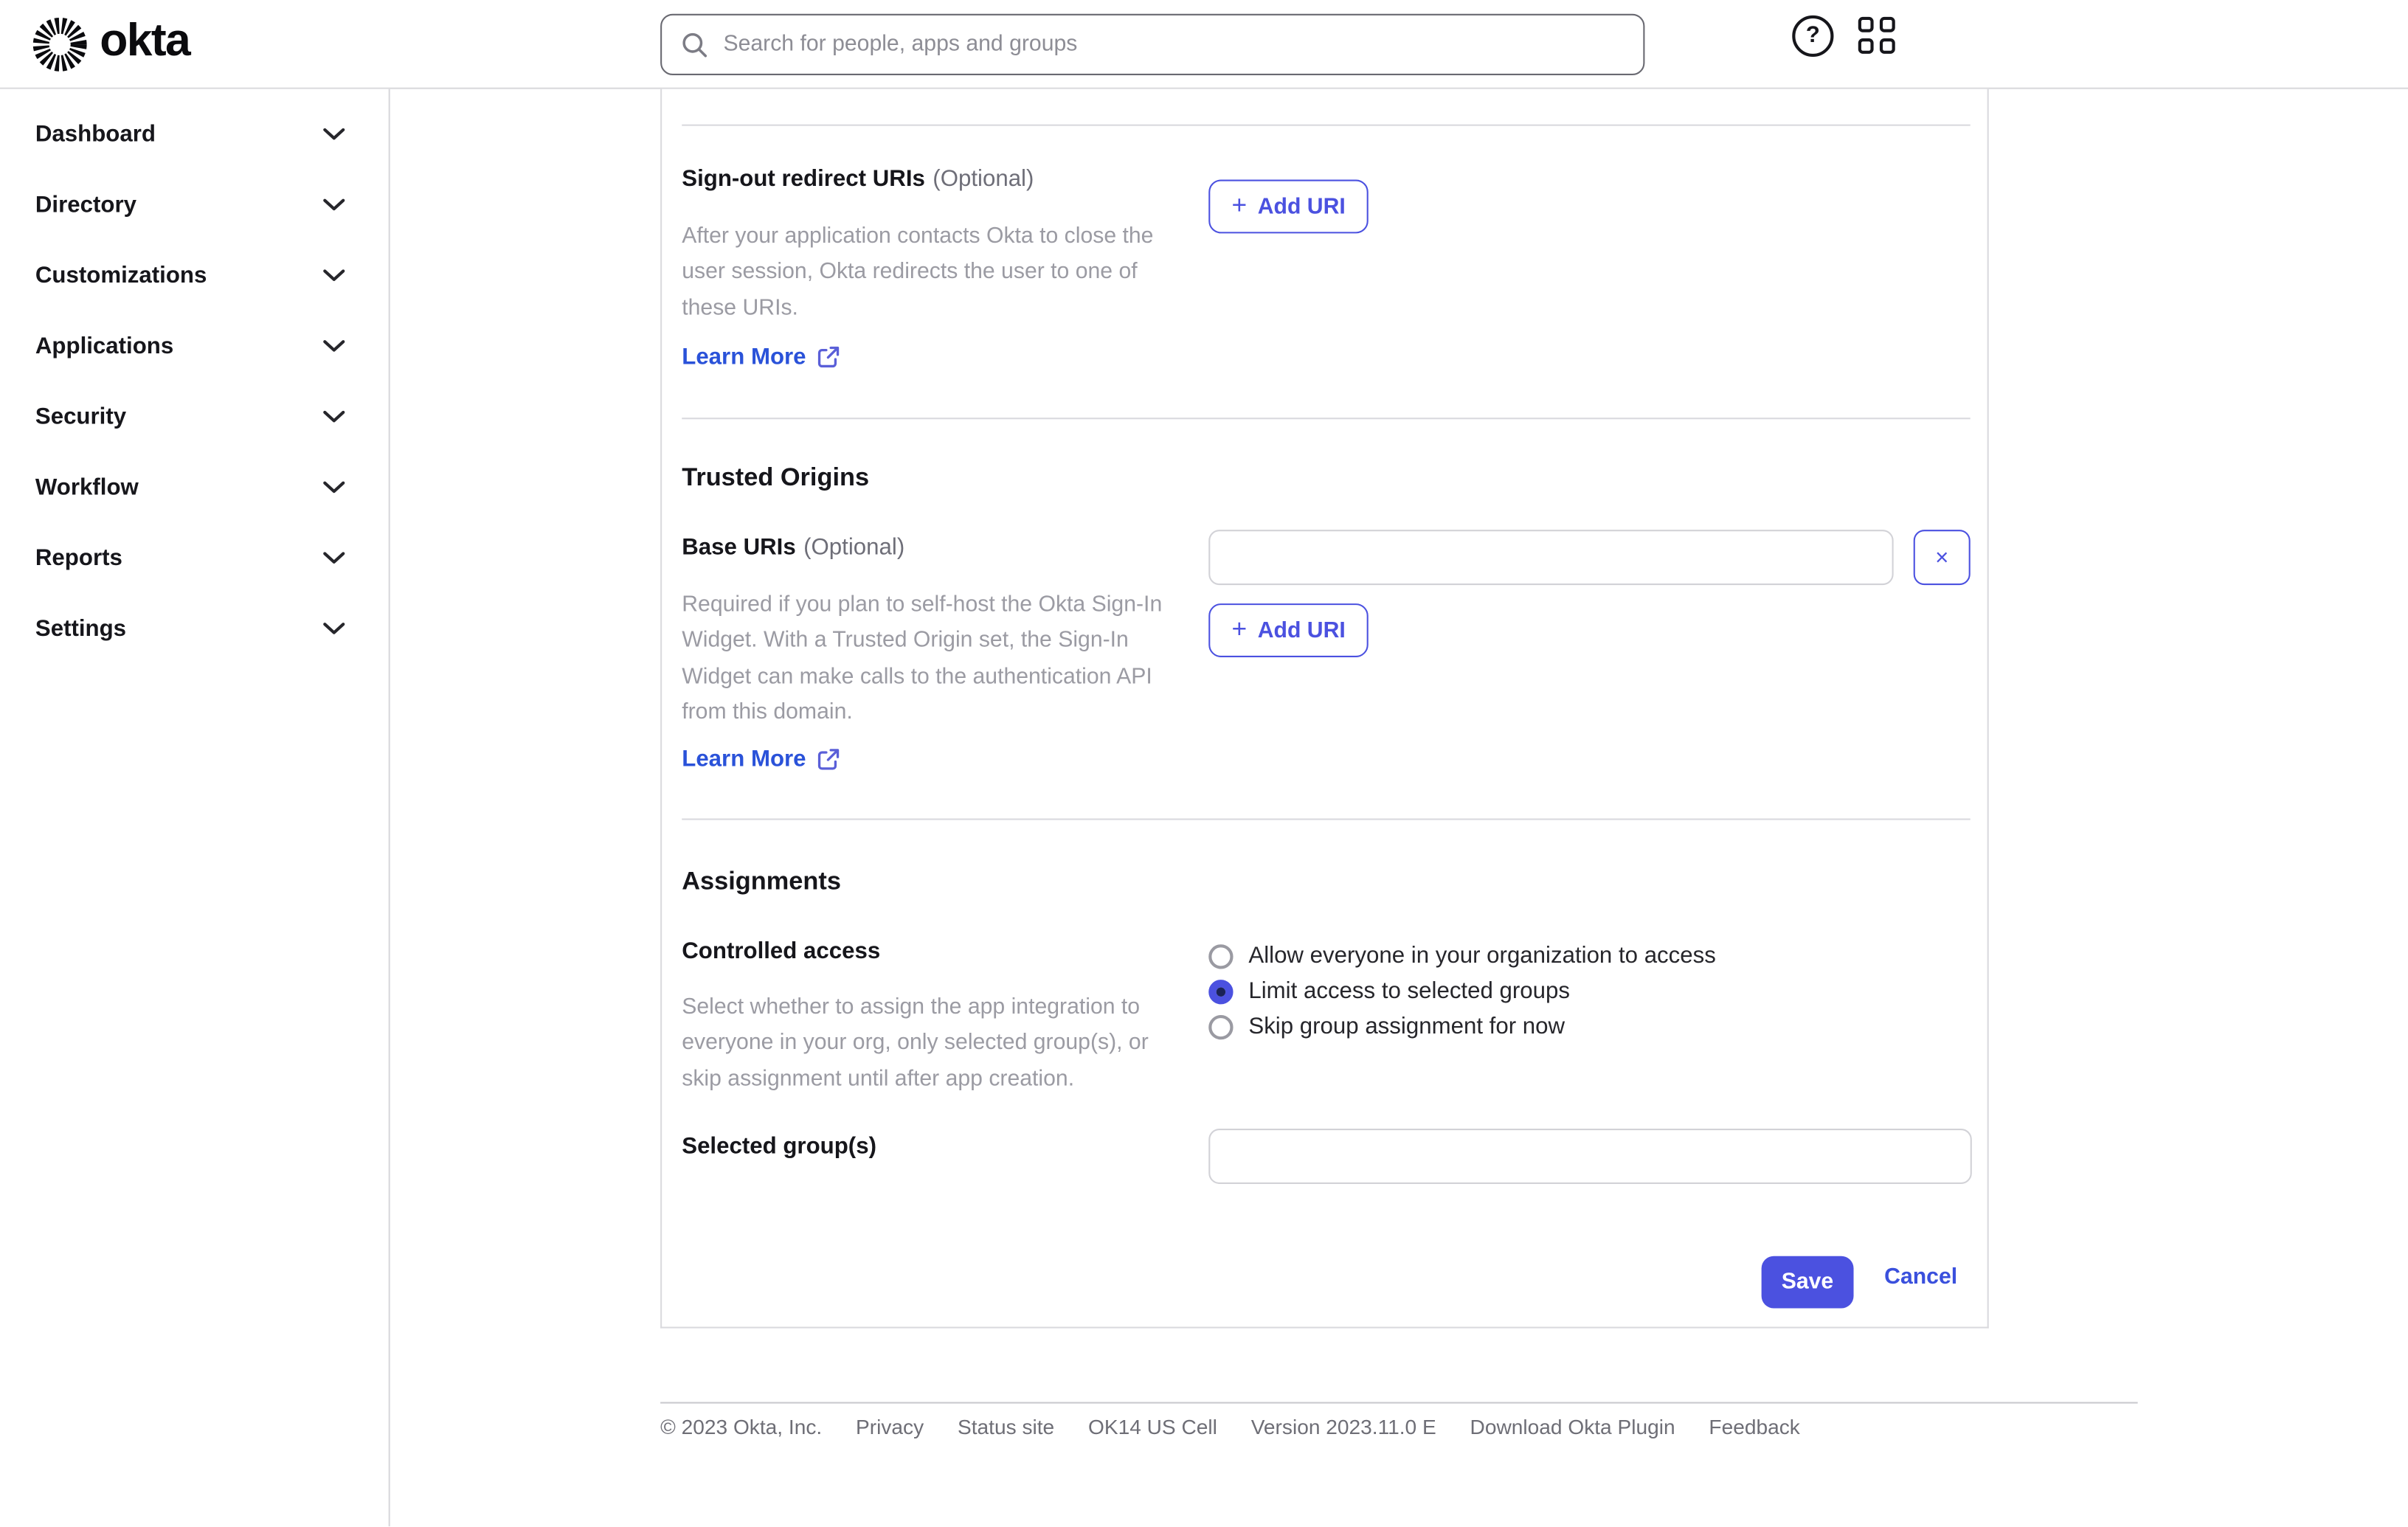 This screenshot has width=2408, height=1527. What do you see at coordinates (195, 205) in the screenshot?
I see `sidebar-item-directory: Directory` at bounding box center [195, 205].